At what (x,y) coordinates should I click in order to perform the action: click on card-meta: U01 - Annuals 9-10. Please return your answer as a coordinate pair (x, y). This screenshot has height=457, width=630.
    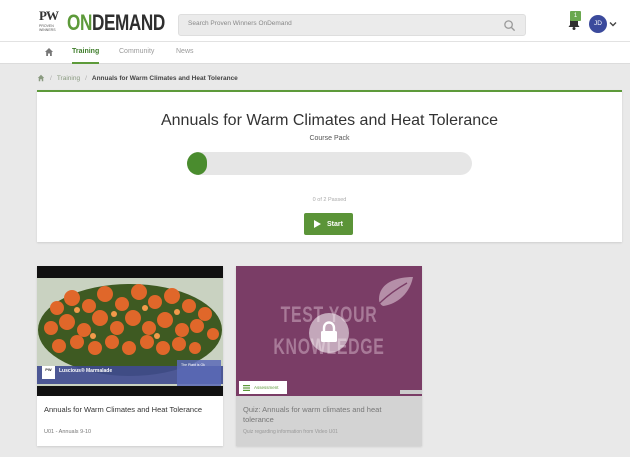
    Looking at the image, I should click on (68, 432).